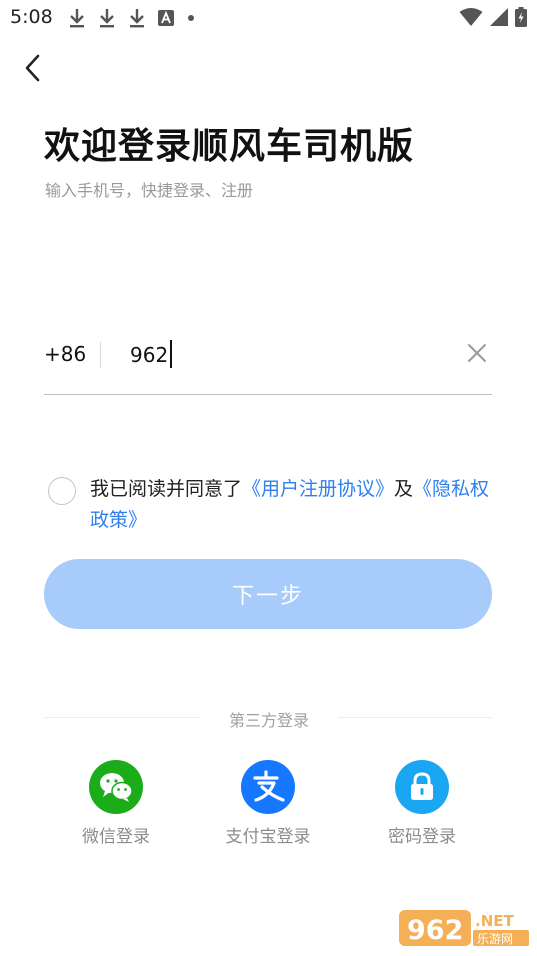 The image size is (537, 956). Describe the element at coordinates (116, 837) in the screenshot. I see `wechat-login-label: 微信登录` at that location.